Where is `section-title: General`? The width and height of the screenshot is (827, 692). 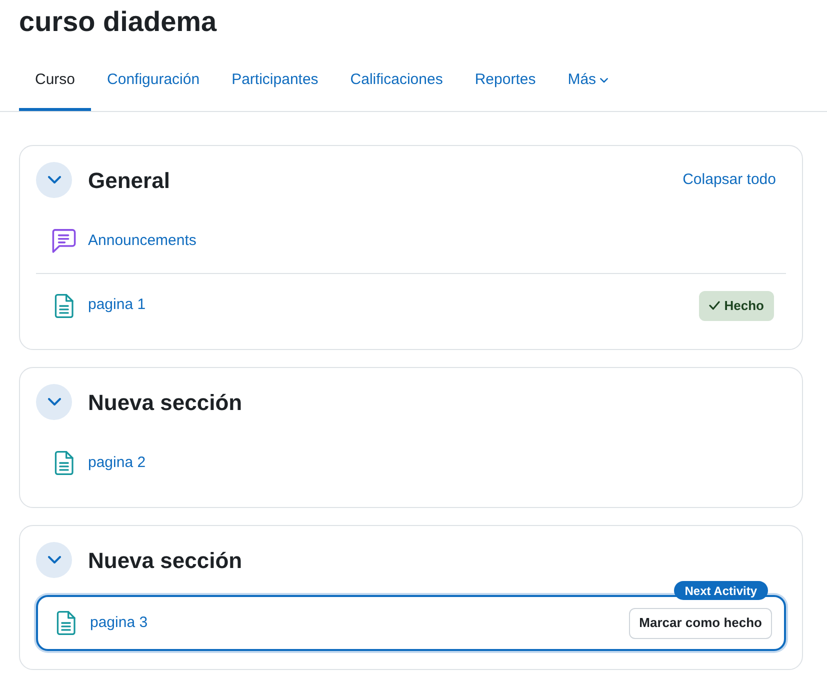
section-title: General is located at coordinates (129, 180).